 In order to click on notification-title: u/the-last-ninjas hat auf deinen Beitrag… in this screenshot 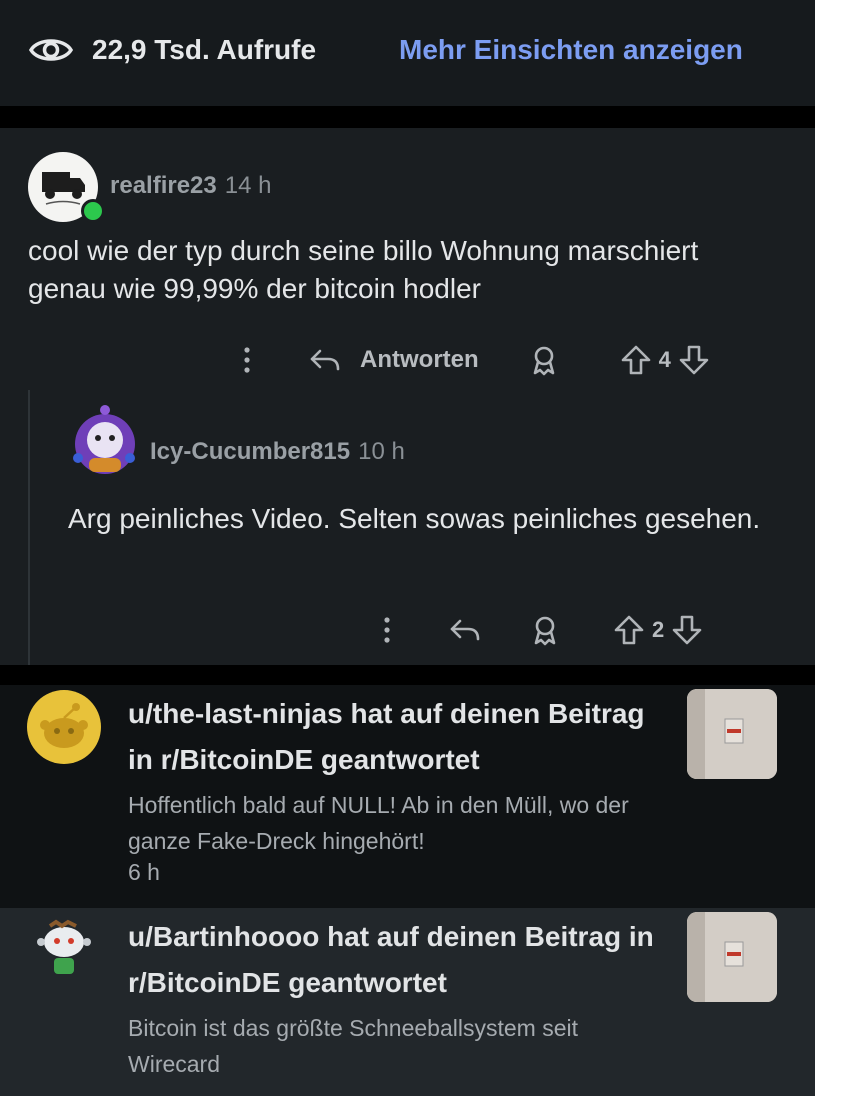, I will do `click(386, 736)`.